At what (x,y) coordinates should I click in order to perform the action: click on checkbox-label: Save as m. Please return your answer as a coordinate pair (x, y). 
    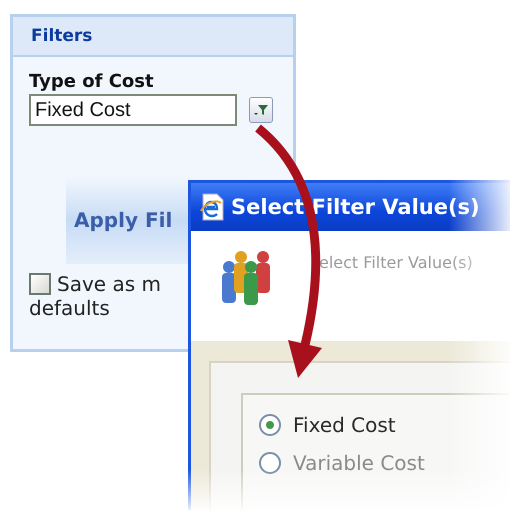
    Looking at the image, I should click on (109, 284).